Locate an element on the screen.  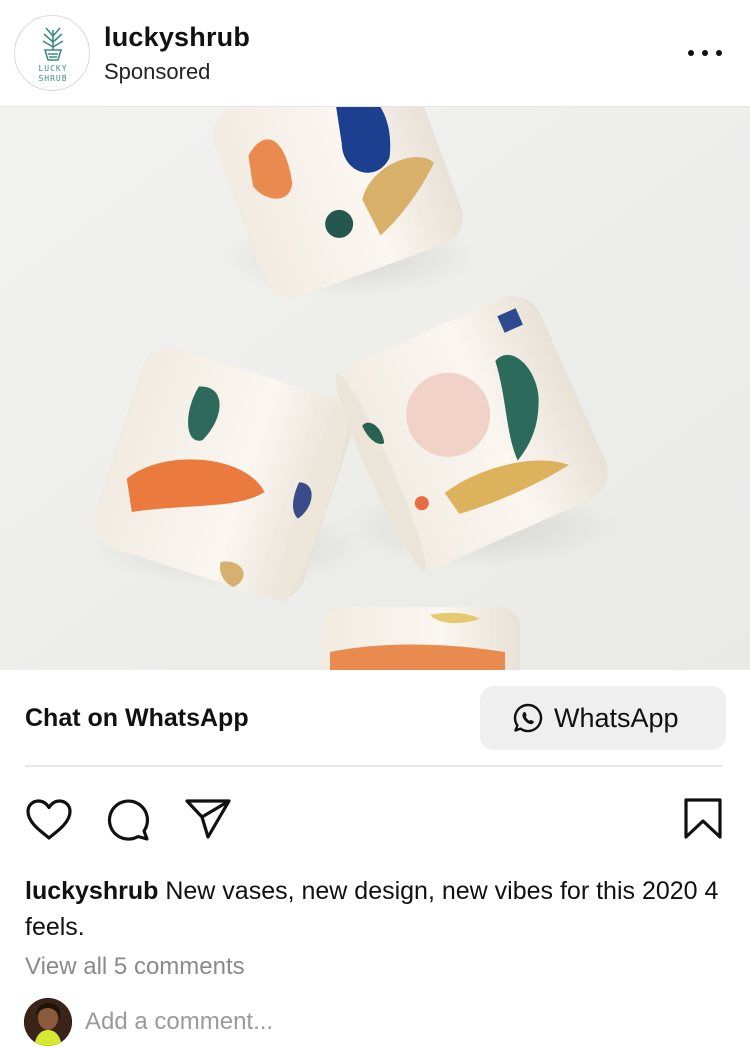
like-button is located at coordinates (49, 822).